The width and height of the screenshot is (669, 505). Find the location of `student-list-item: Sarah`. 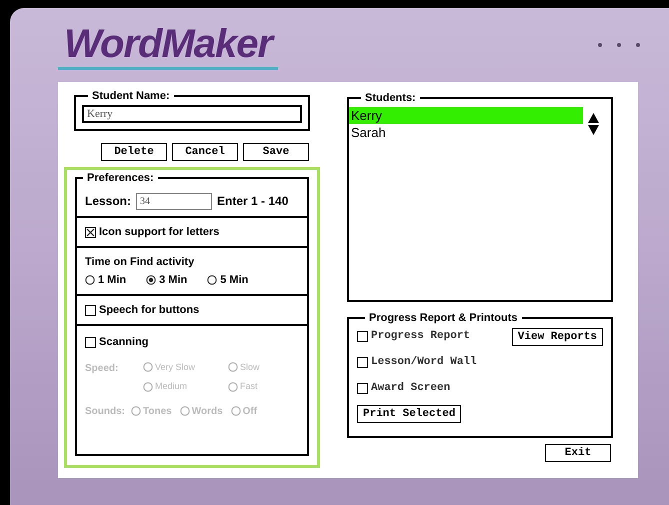

student-list-item: Sarah is located at coordinates (466, 132).